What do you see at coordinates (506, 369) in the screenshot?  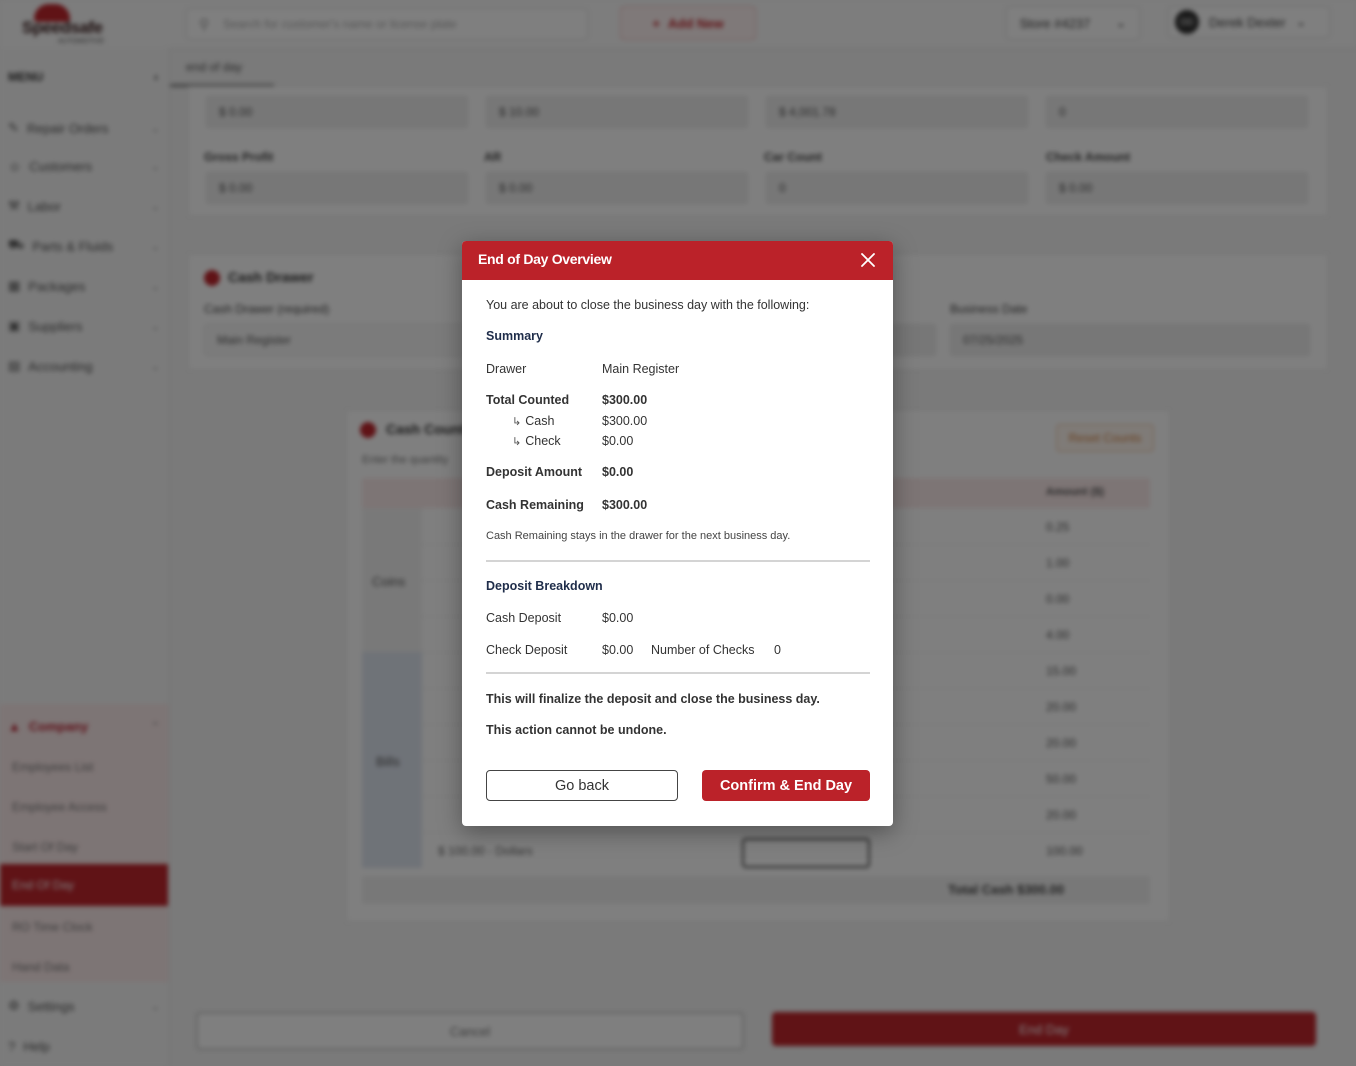 I see `drawer-label: Drawer` at bounding box center [506, 369].